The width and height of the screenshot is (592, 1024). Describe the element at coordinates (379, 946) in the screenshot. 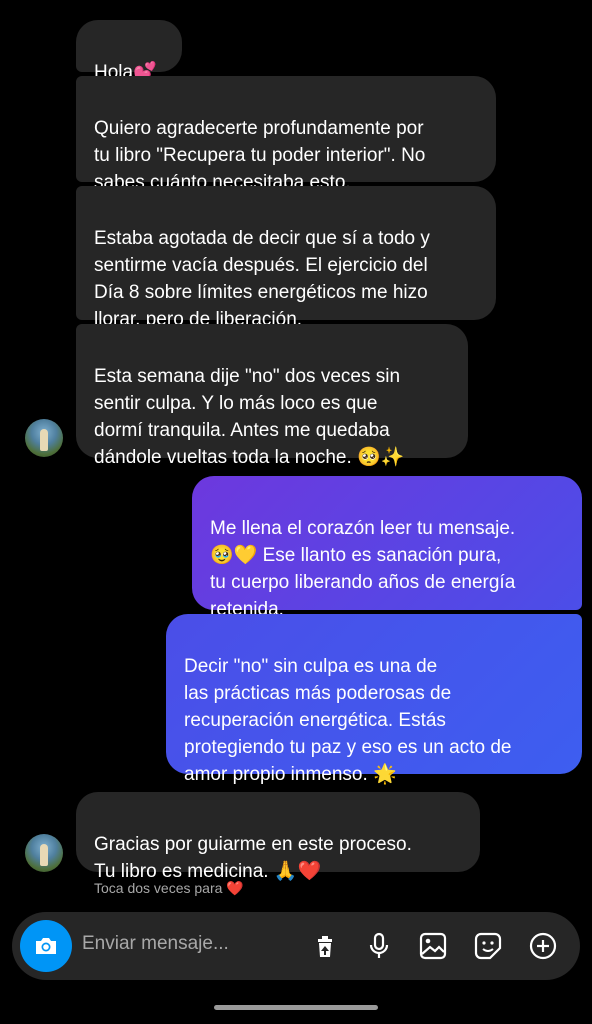

I see `microphone-icon` at that location.